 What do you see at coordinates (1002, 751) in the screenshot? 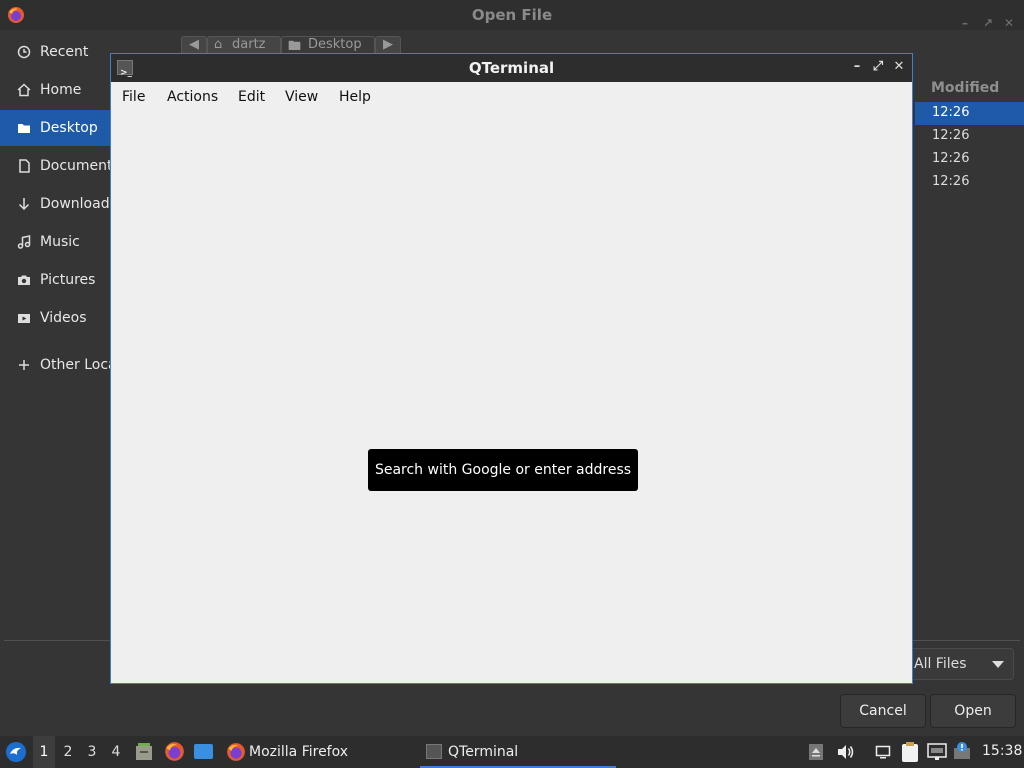
I see `clock: 15:38` at bounding box center [1002, 751].